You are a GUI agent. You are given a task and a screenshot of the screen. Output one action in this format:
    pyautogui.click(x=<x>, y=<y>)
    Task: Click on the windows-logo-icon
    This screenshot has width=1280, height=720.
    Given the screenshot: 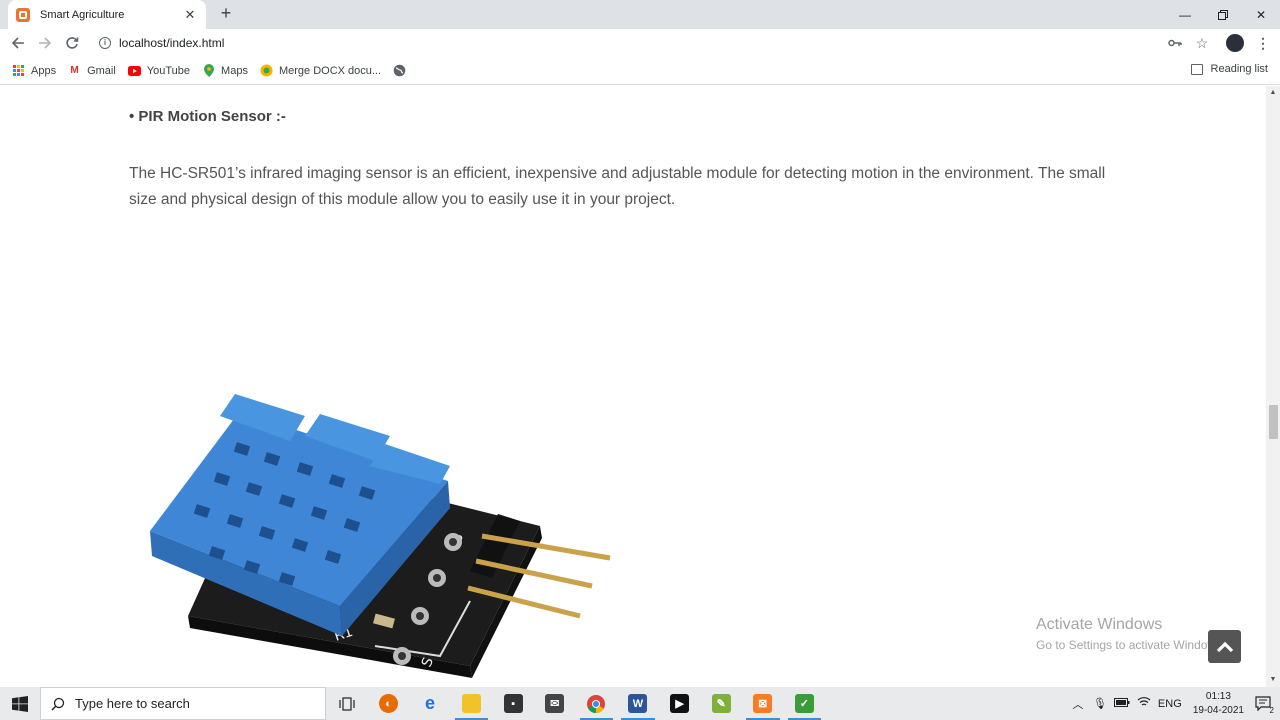 What is the action you would take?
    pyautogui.click(x=20, y=703)
    